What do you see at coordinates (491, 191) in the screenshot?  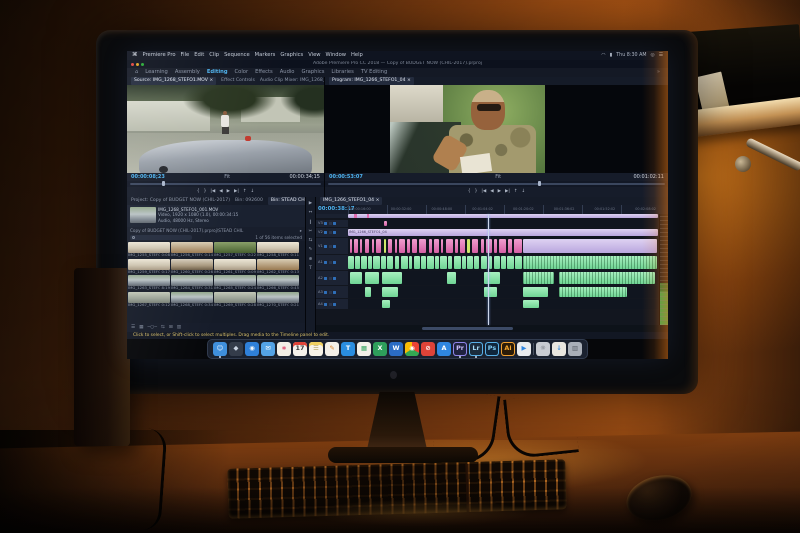 I see `transport-button: ◀` at bounding box center [491, 191].